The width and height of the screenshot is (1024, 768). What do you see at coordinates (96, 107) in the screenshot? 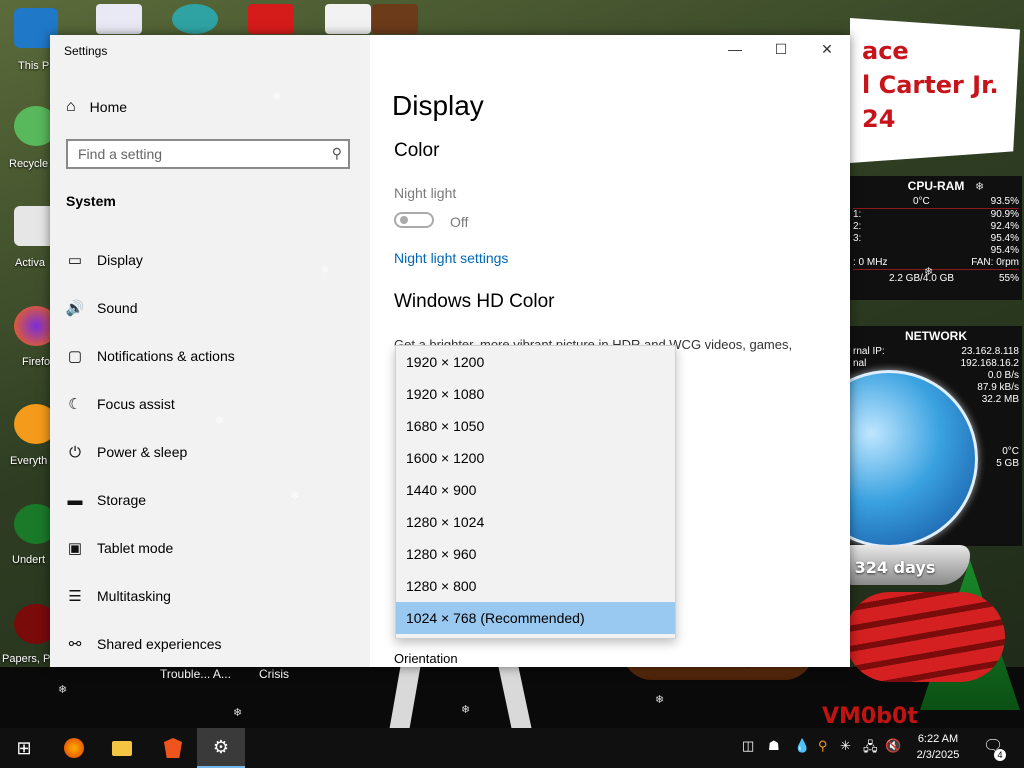
I see `home-nav-item: ⌂ Home` at bounding box center [96, 107].